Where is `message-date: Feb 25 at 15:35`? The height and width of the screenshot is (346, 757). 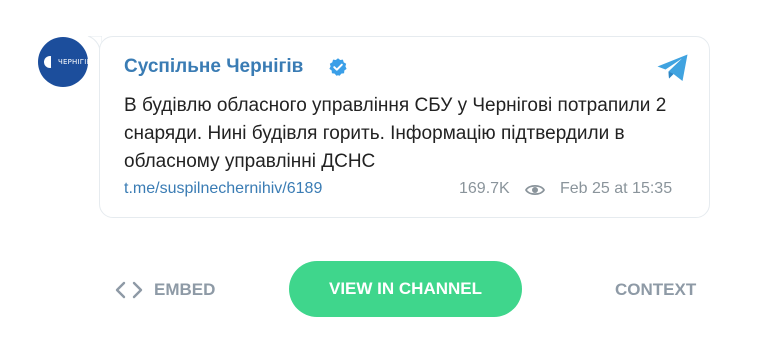 message-date: Feb 25 at 15:35 is located at coordinates (616, 189).